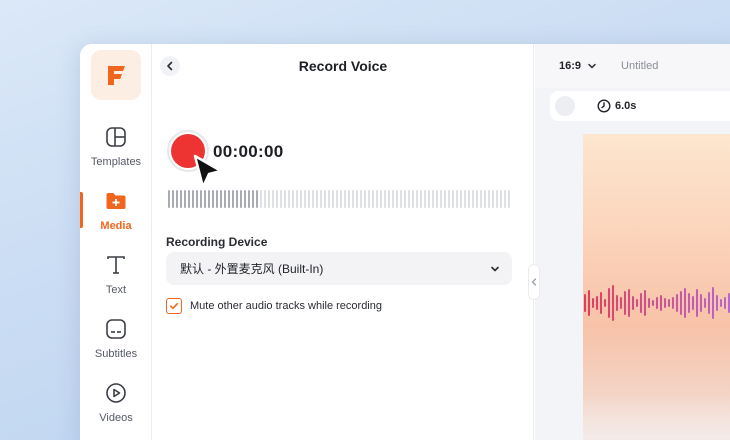 The width and height of the screenshot is (730, 440). I want to click on aspect-ratio-select: 16:9, so click(578, 66).